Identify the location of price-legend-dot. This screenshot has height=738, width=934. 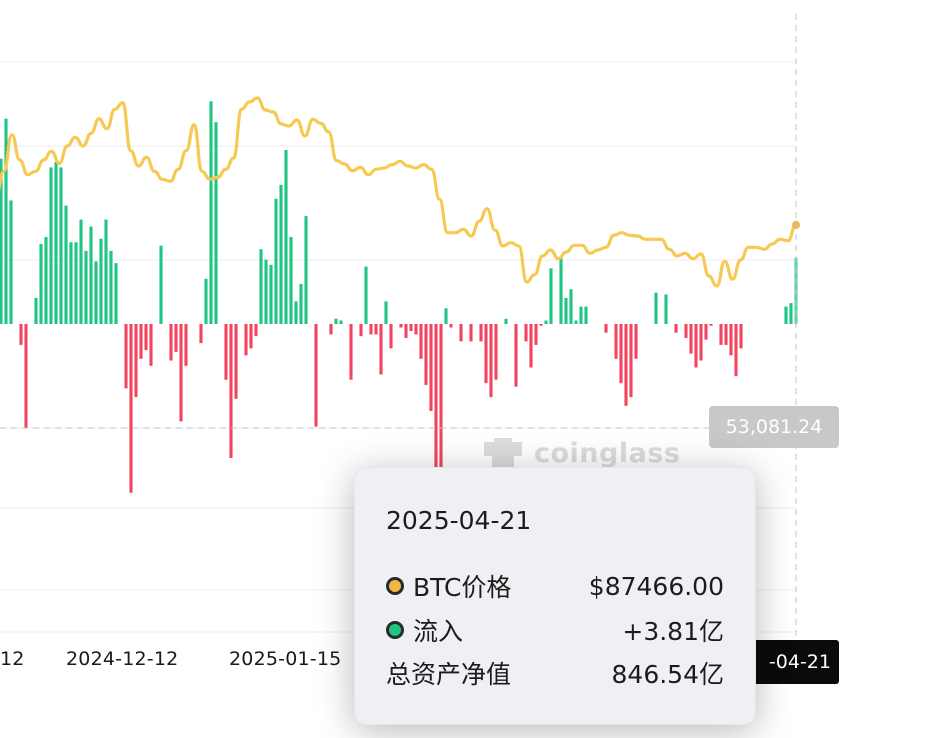
(395, 586).